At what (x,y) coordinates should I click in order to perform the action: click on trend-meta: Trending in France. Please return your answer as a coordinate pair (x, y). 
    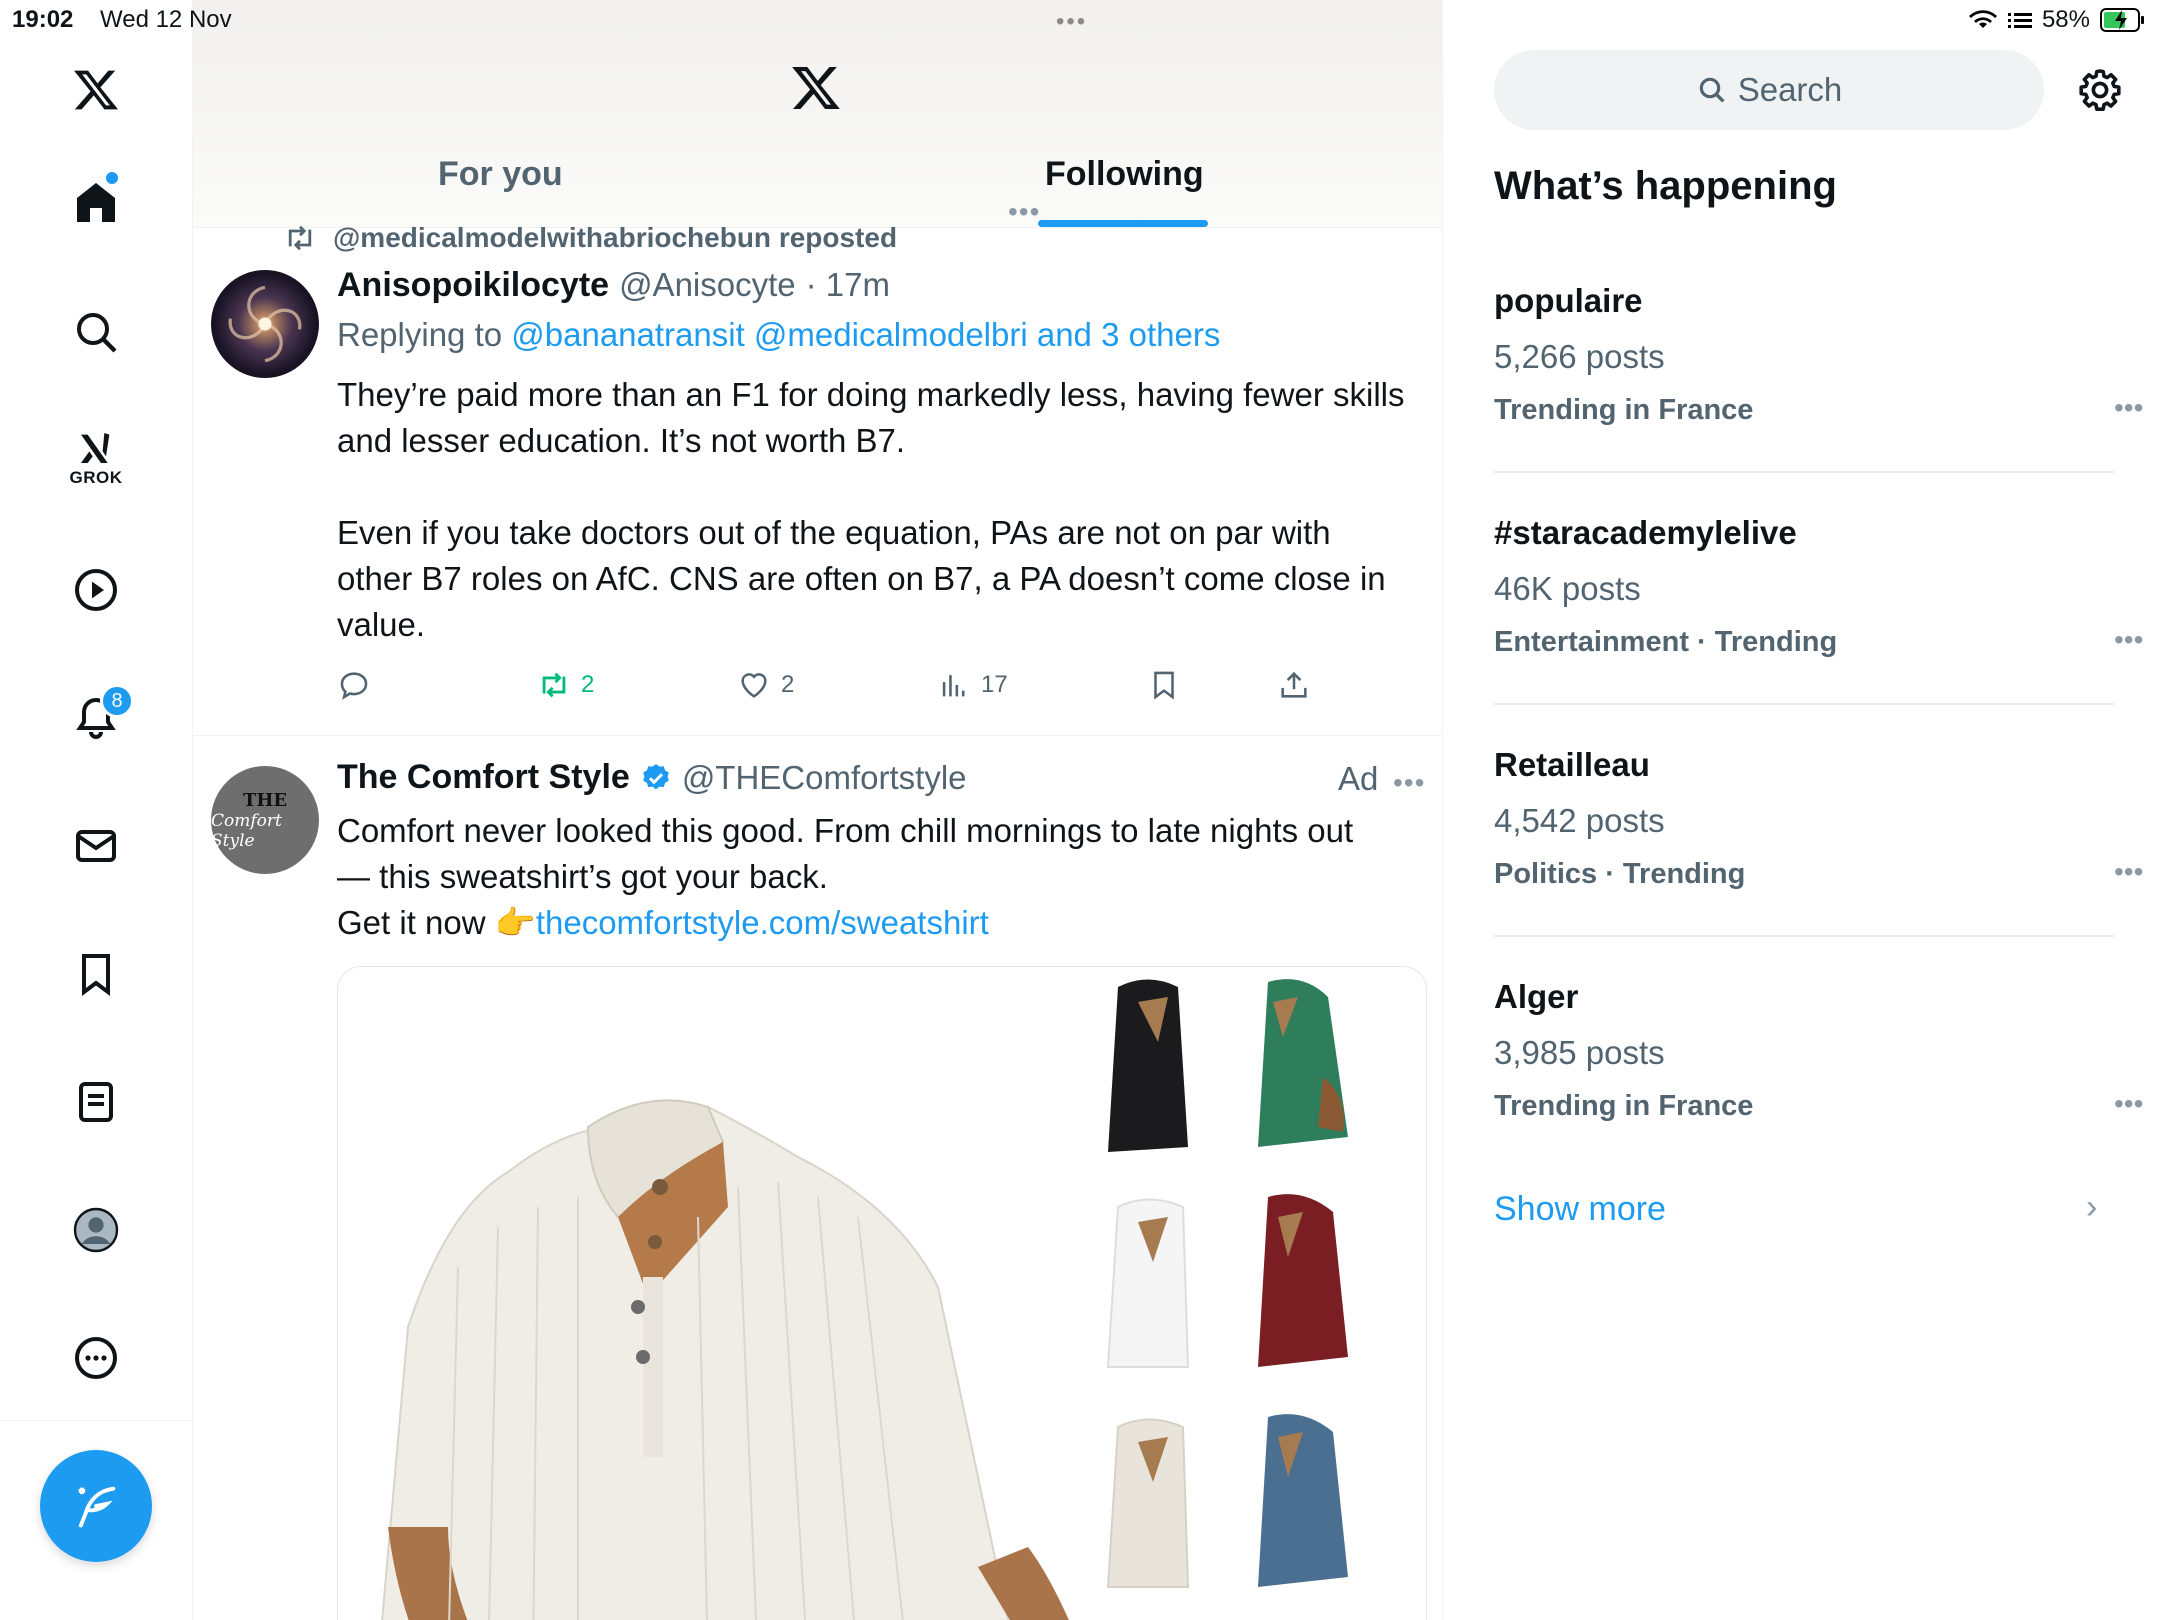
    Looking at the image, I should click on (1624, 1106).